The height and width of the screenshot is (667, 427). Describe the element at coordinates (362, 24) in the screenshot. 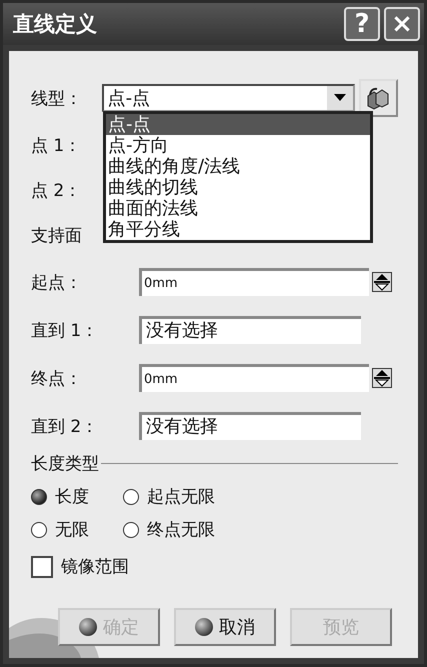

I see `help-button: ?` at that location.